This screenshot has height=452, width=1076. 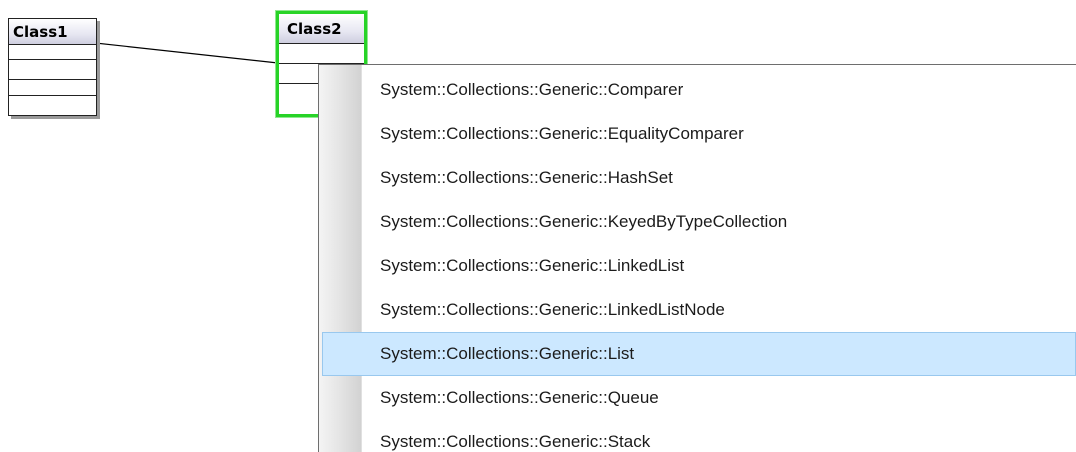 What do you see at coordinates (321, 54) in the screenshot?
I see `class2-compartment` at bounding box center [321, 54].